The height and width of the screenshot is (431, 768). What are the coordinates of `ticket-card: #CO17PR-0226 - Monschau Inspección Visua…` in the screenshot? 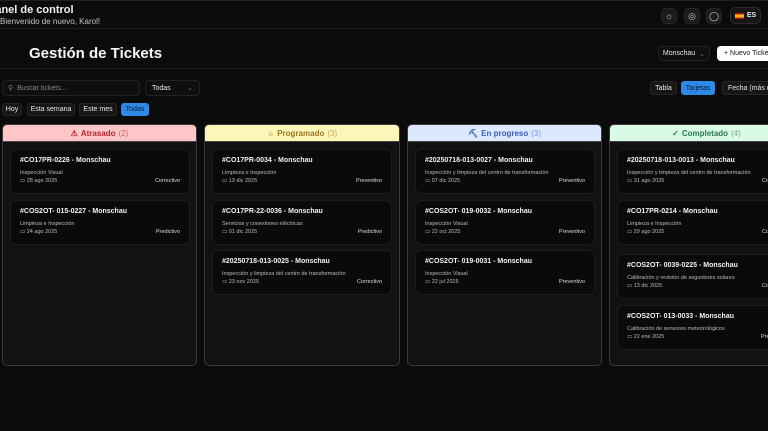 It's located at (100, 171).